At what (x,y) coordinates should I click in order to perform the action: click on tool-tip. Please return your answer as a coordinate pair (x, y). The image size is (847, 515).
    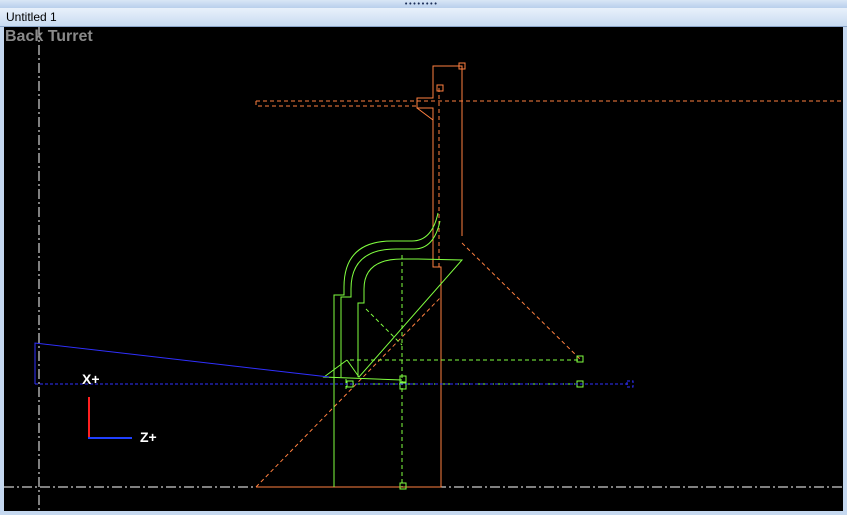
    Looking at the image, I should click on (362, 370).